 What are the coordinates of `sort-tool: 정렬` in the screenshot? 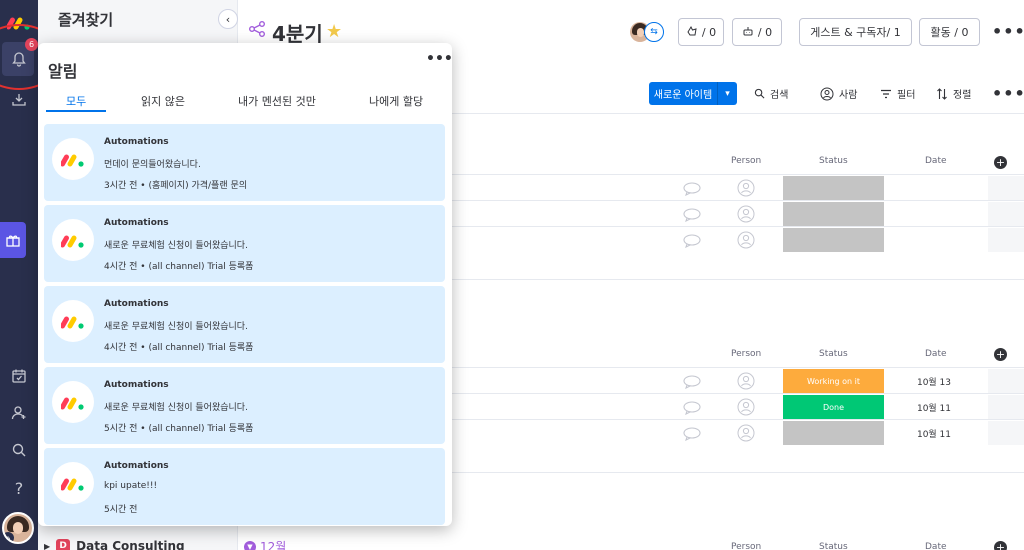 It's located at (953, 93).